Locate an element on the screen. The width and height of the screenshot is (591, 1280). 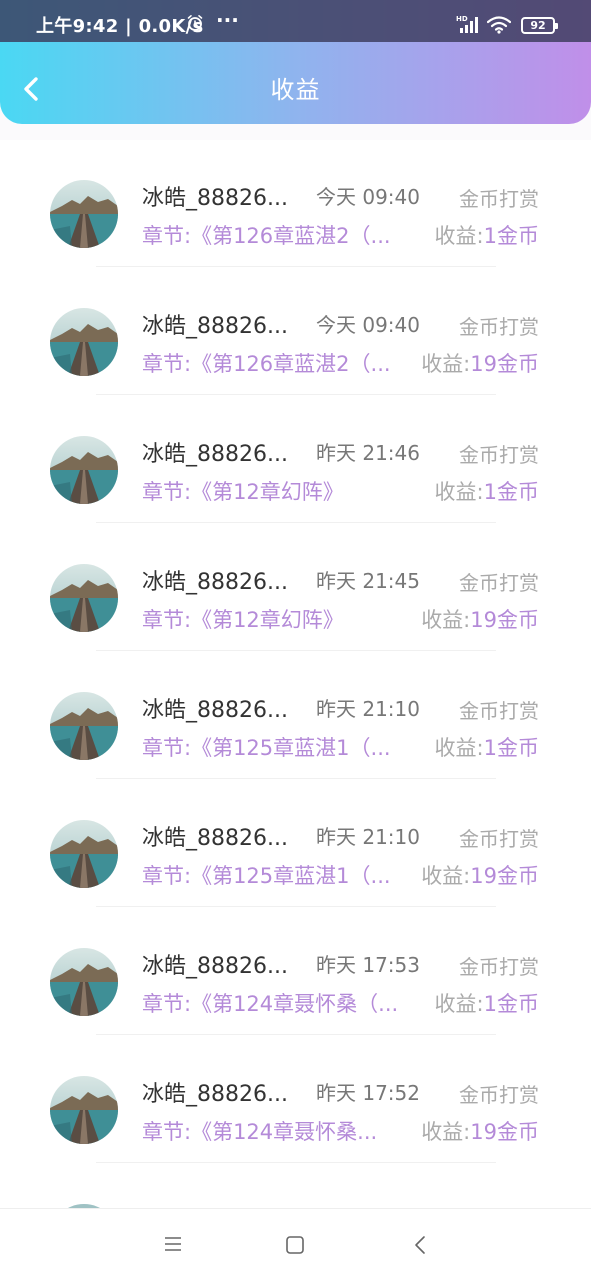
timestamp: 昨天 17:53 is located at coordinates (368, 965).